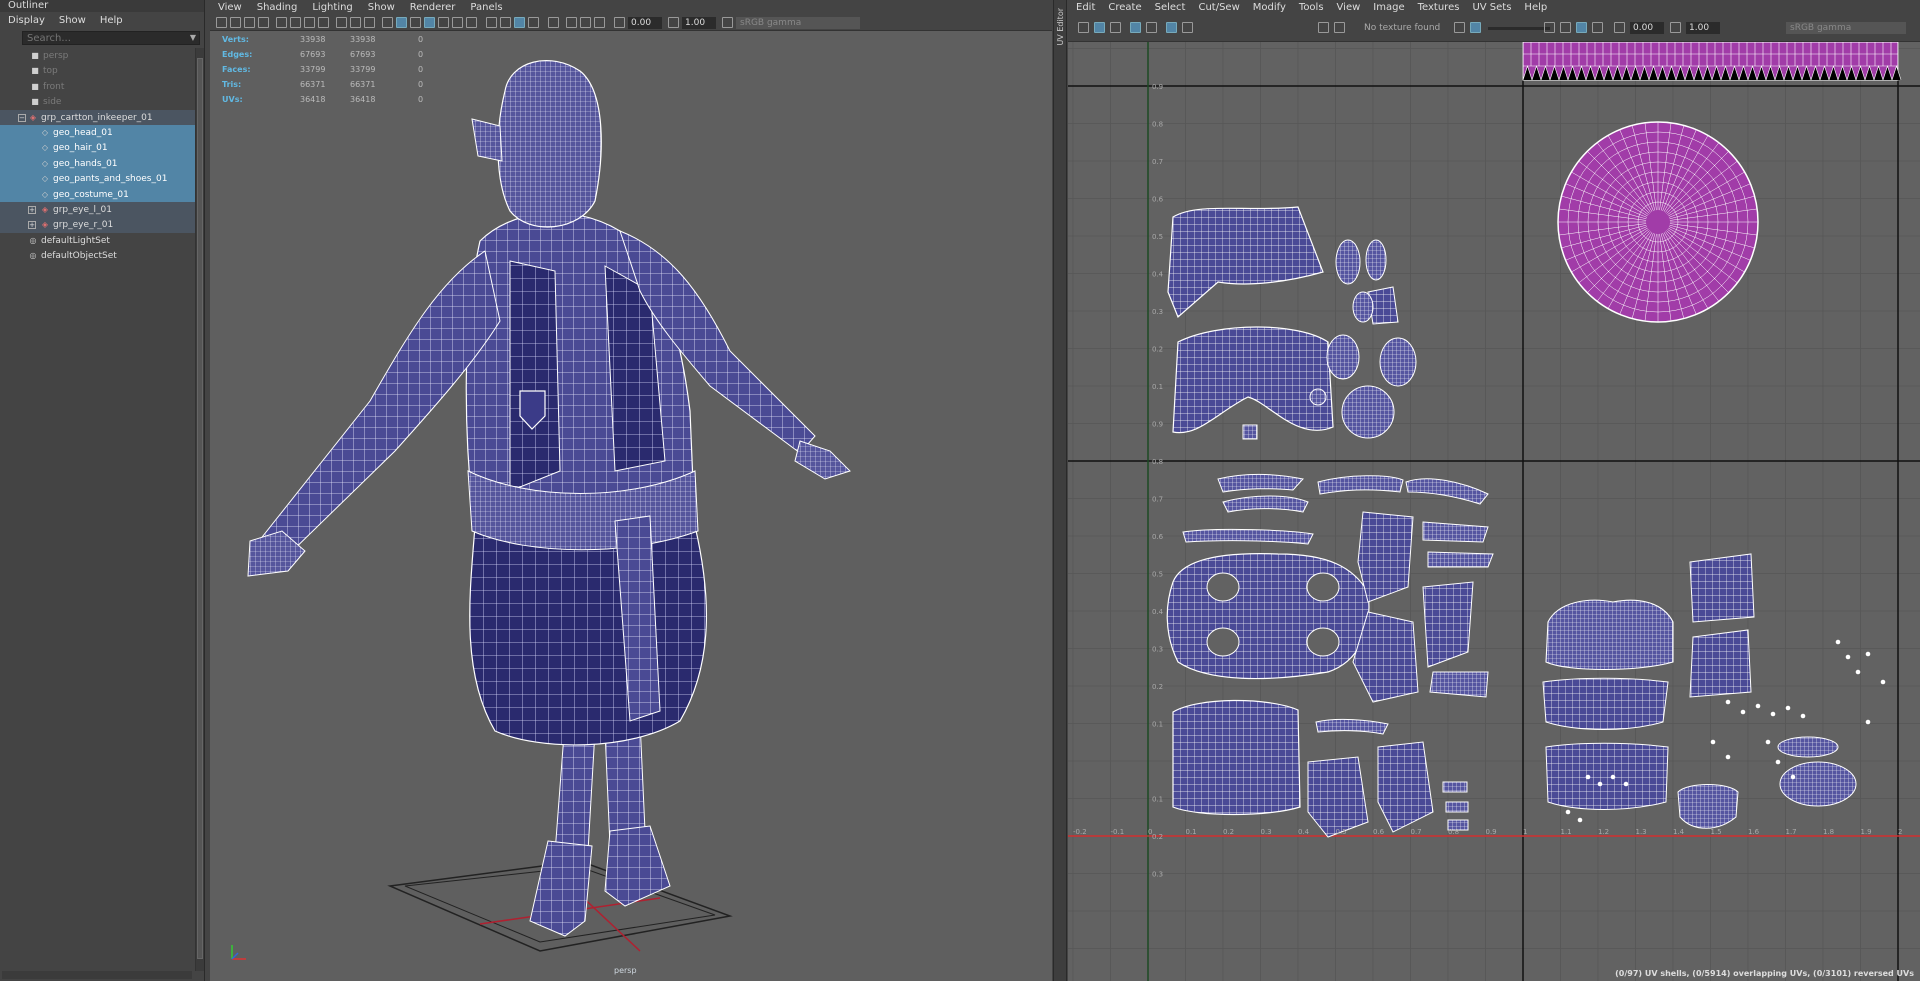 The image size is (1920, 981). I want to click on ambient-occlusion-icon, so click(491, 22).